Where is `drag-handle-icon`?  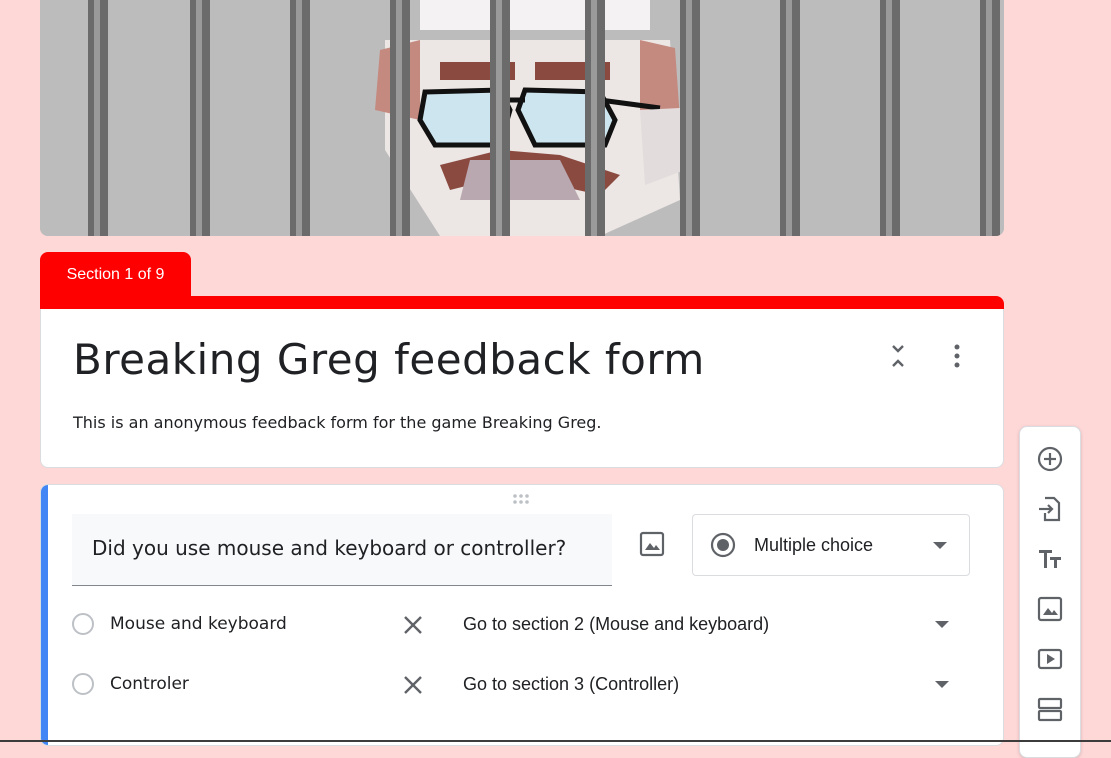
drag-handle-icon is located at coordinates (523, 499).